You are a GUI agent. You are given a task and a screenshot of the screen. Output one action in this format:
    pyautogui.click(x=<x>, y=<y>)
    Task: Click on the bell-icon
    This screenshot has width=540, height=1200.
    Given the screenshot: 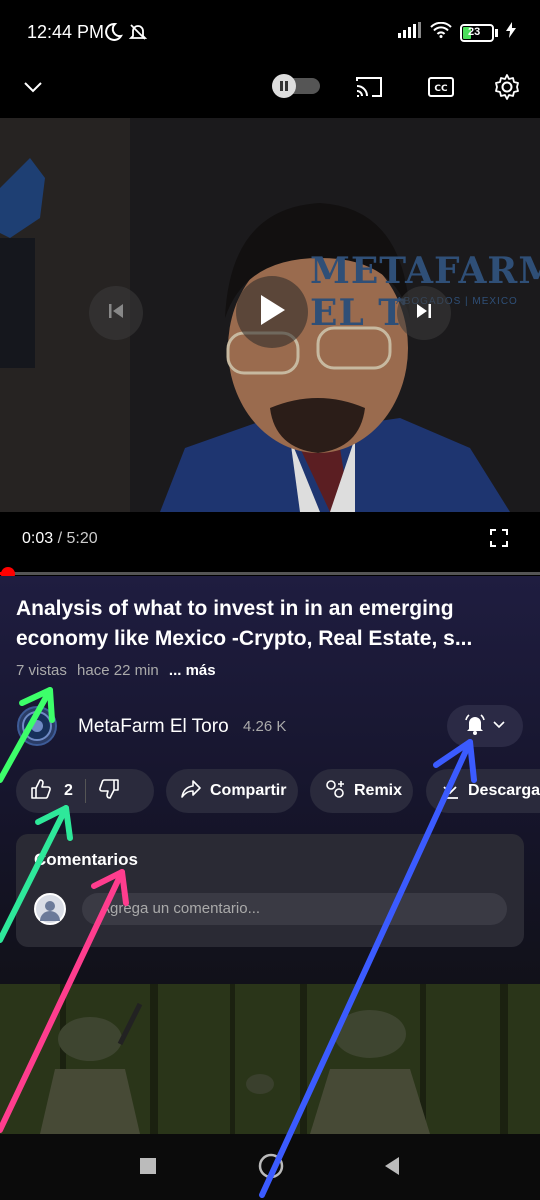 What is the action you would take?
    pyautogui.click(x=475, y=726)
    